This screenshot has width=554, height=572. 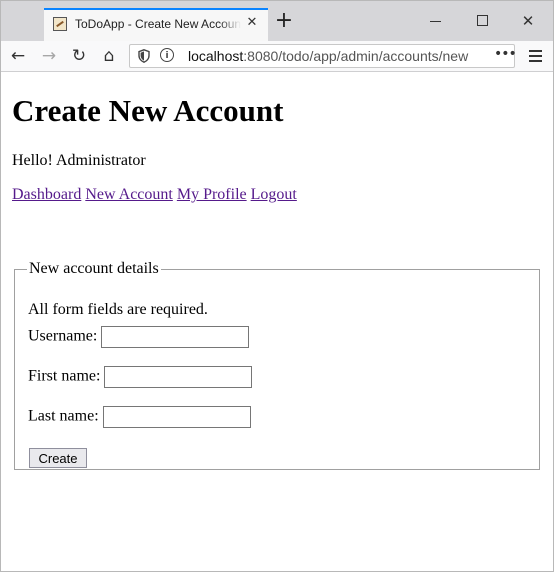 I want to click on create-button: Create, so click(x=58, y=458).